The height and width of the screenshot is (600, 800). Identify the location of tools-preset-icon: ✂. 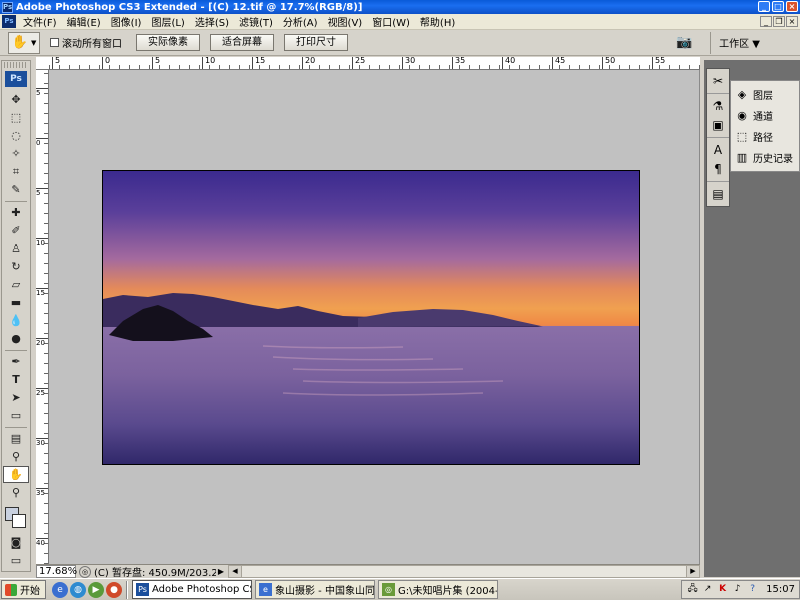
(718, 81).